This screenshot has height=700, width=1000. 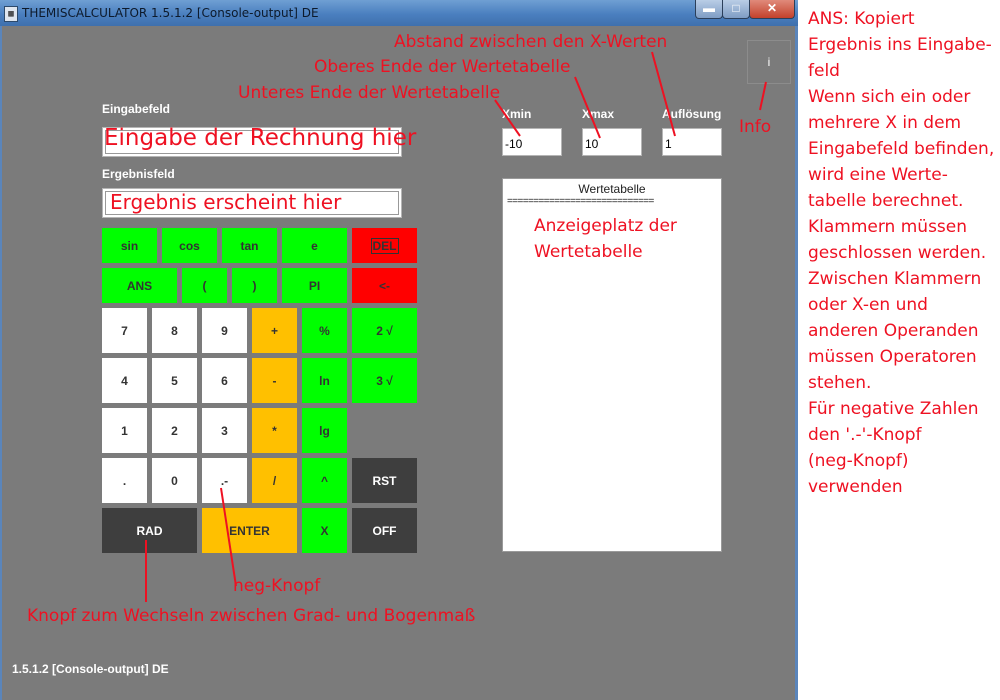 I want to click on table-place-annotation-line2: Wertetabelle, so click(x=588, y=252).